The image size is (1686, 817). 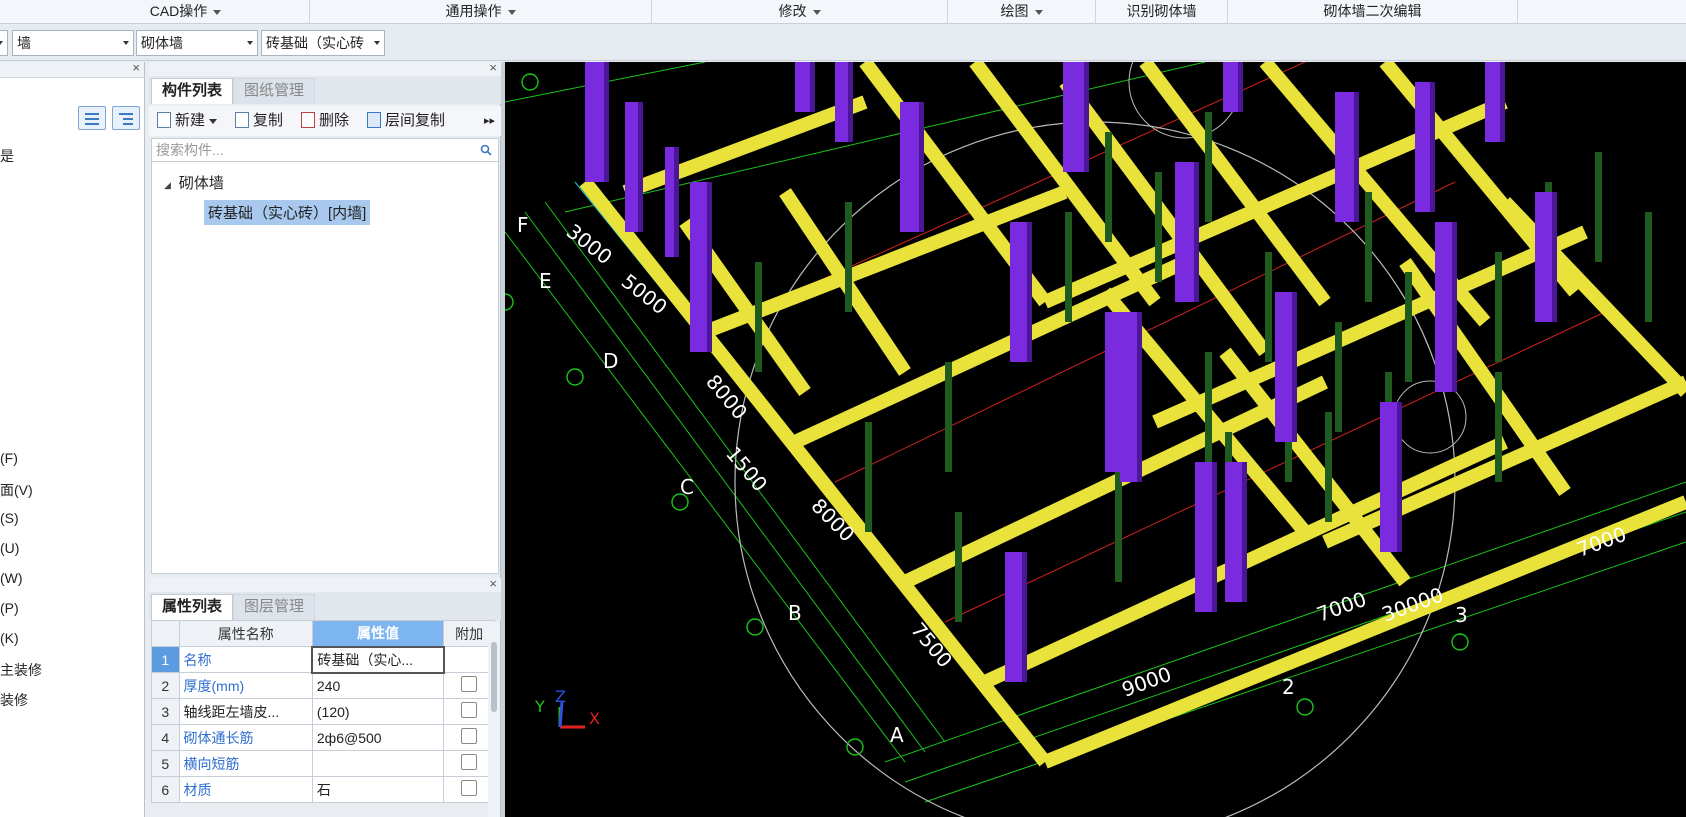 What do you see at coordinates (268, 120) in the screenshot?
I see `copy-label: 复制` at bounding box center [268, 120].